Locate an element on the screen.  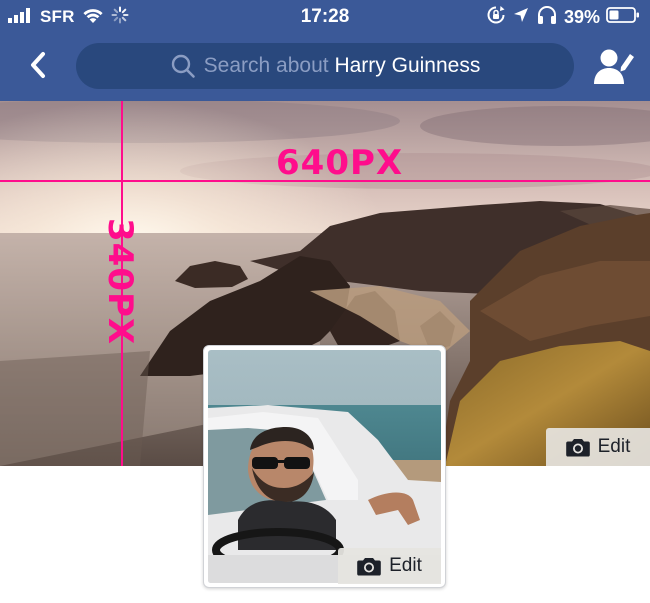
battery-icon is located at coordinates (623, 17).